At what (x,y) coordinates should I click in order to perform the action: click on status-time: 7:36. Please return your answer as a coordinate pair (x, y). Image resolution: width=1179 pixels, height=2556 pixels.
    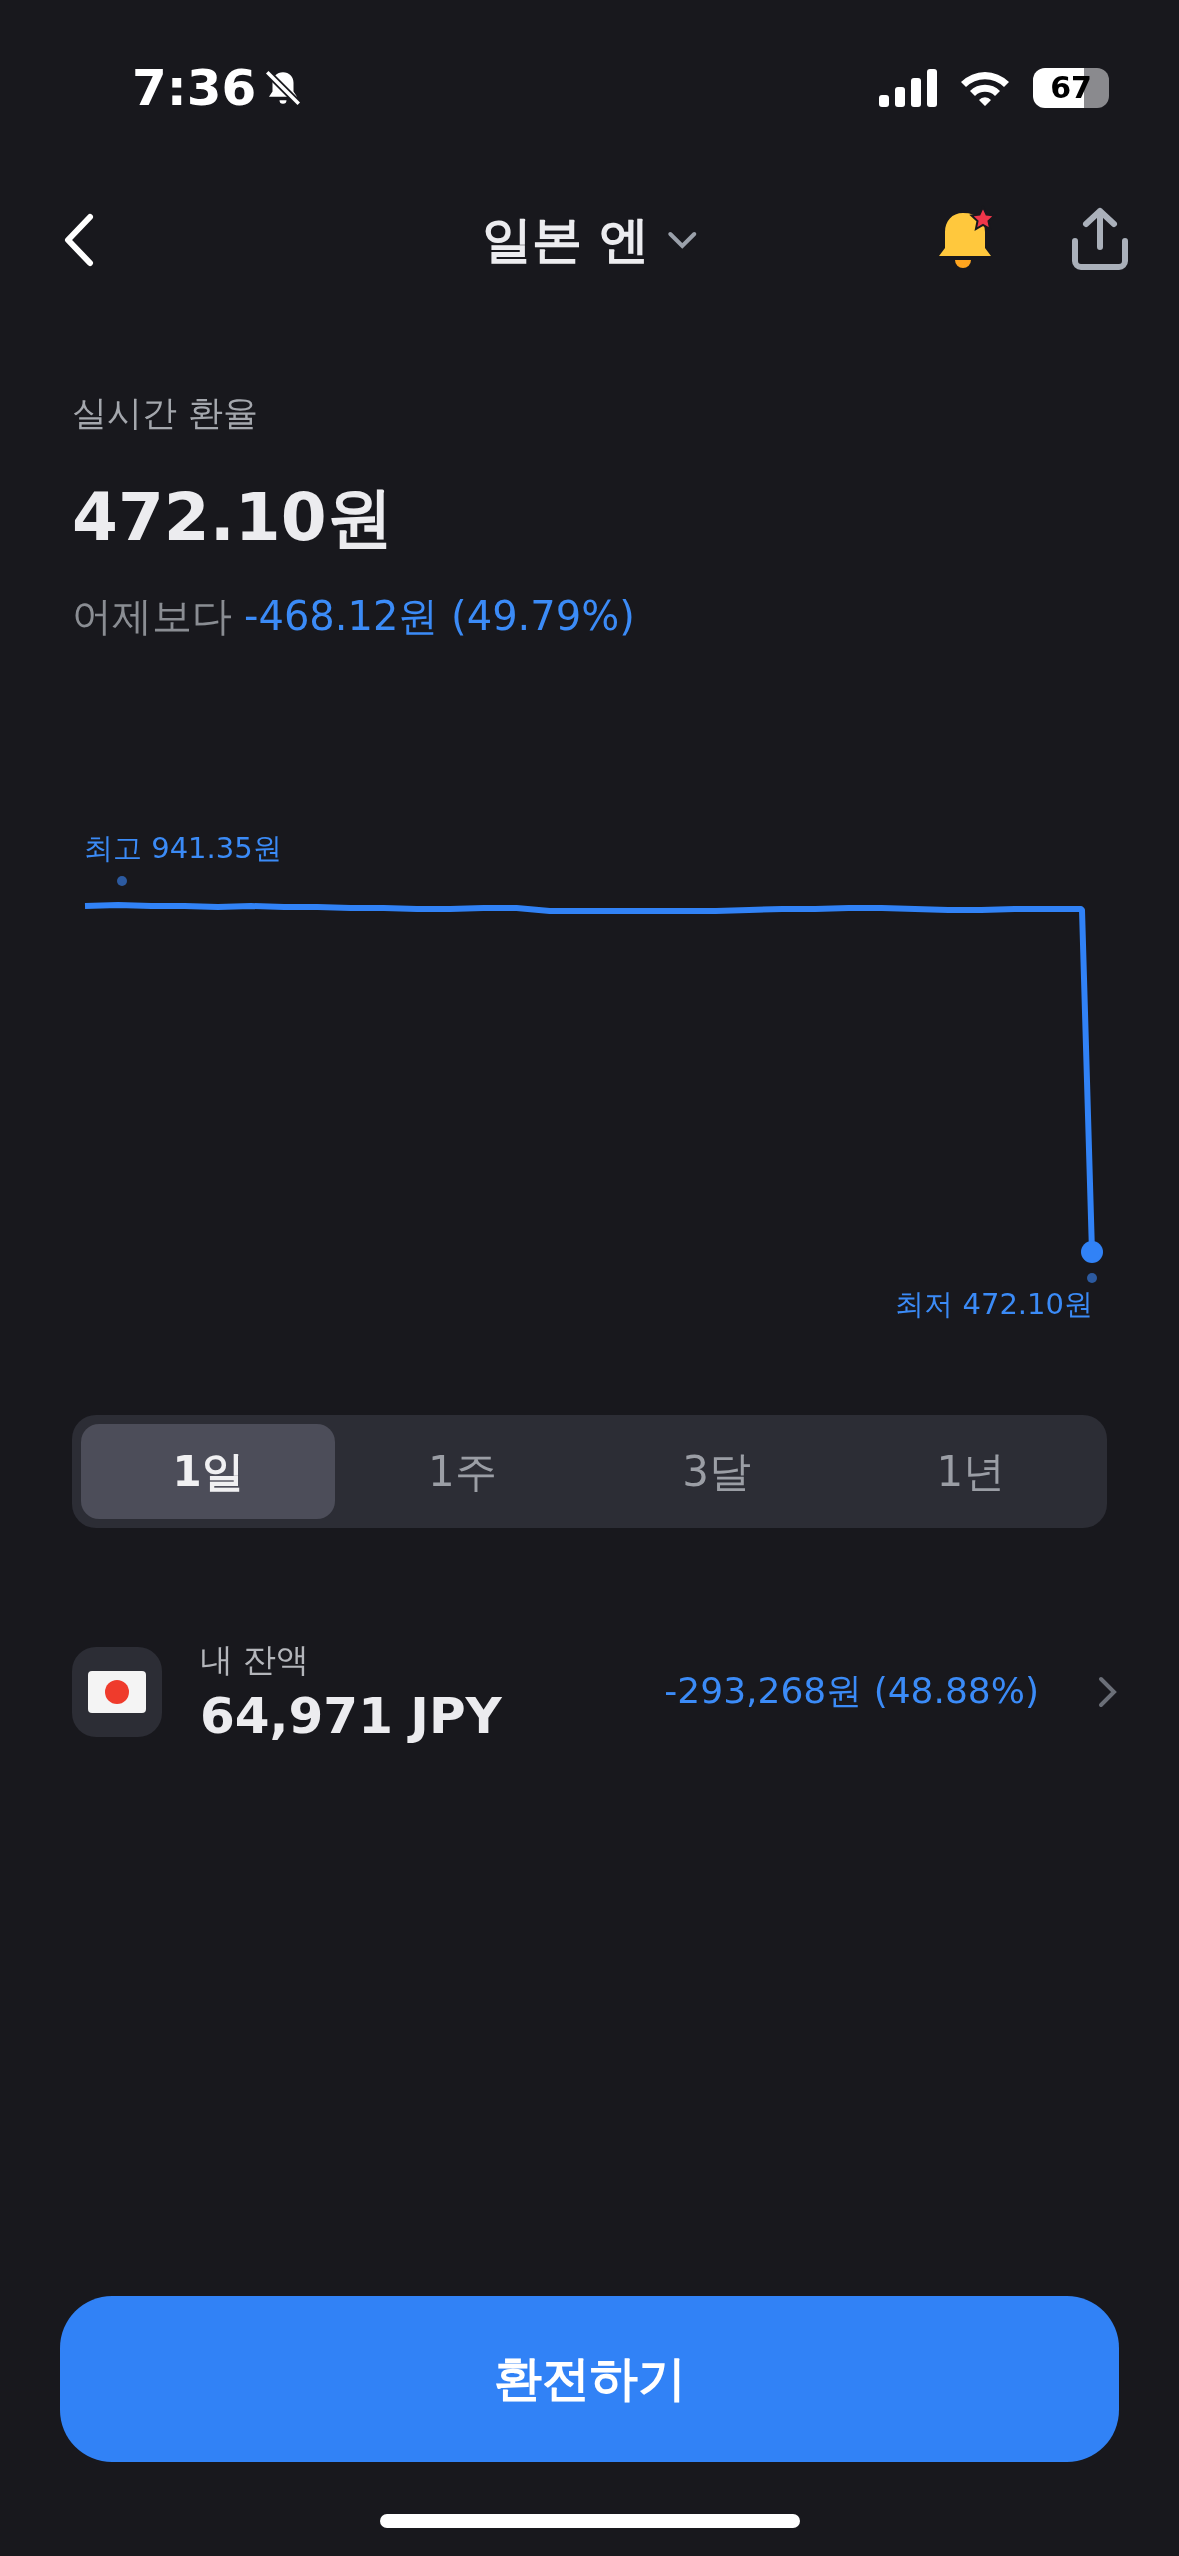
    Looking at the image, I should click on (194, 87).